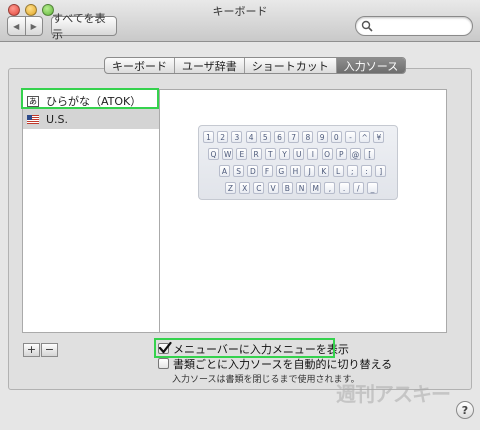  What do you see at coordinates (350, 137) in the screenshot?
I see `keyboard-key: -` at bounding box center [350, 137].